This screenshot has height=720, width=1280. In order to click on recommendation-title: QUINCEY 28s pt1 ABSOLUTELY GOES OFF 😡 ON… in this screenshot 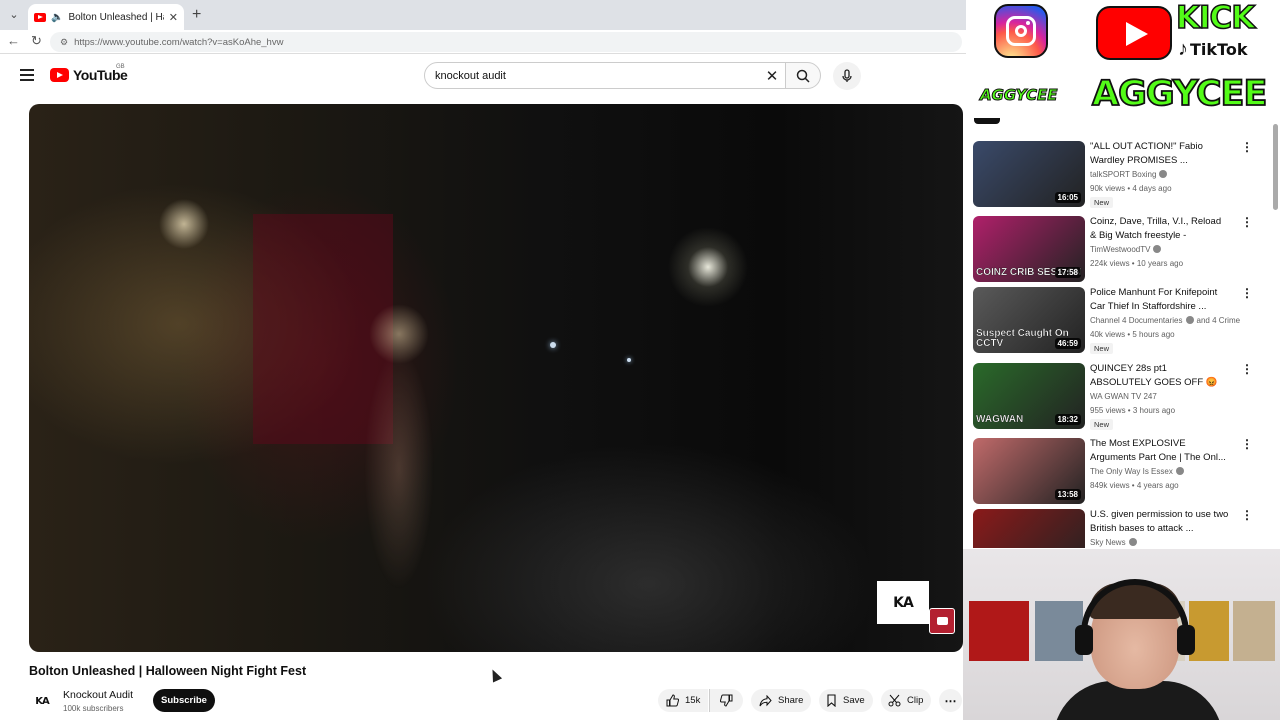, I will do `click(1160, 376)`.